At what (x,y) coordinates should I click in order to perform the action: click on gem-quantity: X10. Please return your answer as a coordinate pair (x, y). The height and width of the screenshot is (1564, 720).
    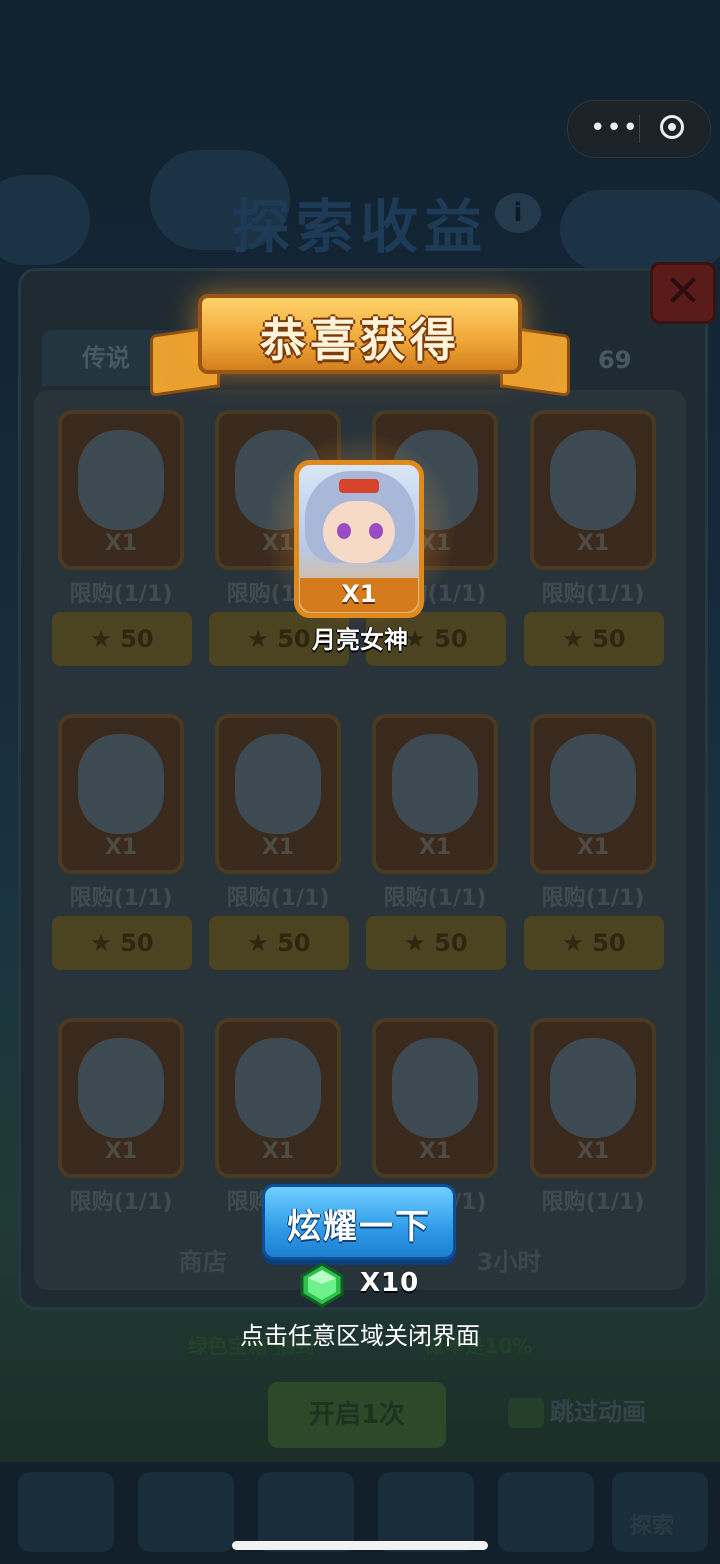
    Looking at the image, I should click on (390, 1283).